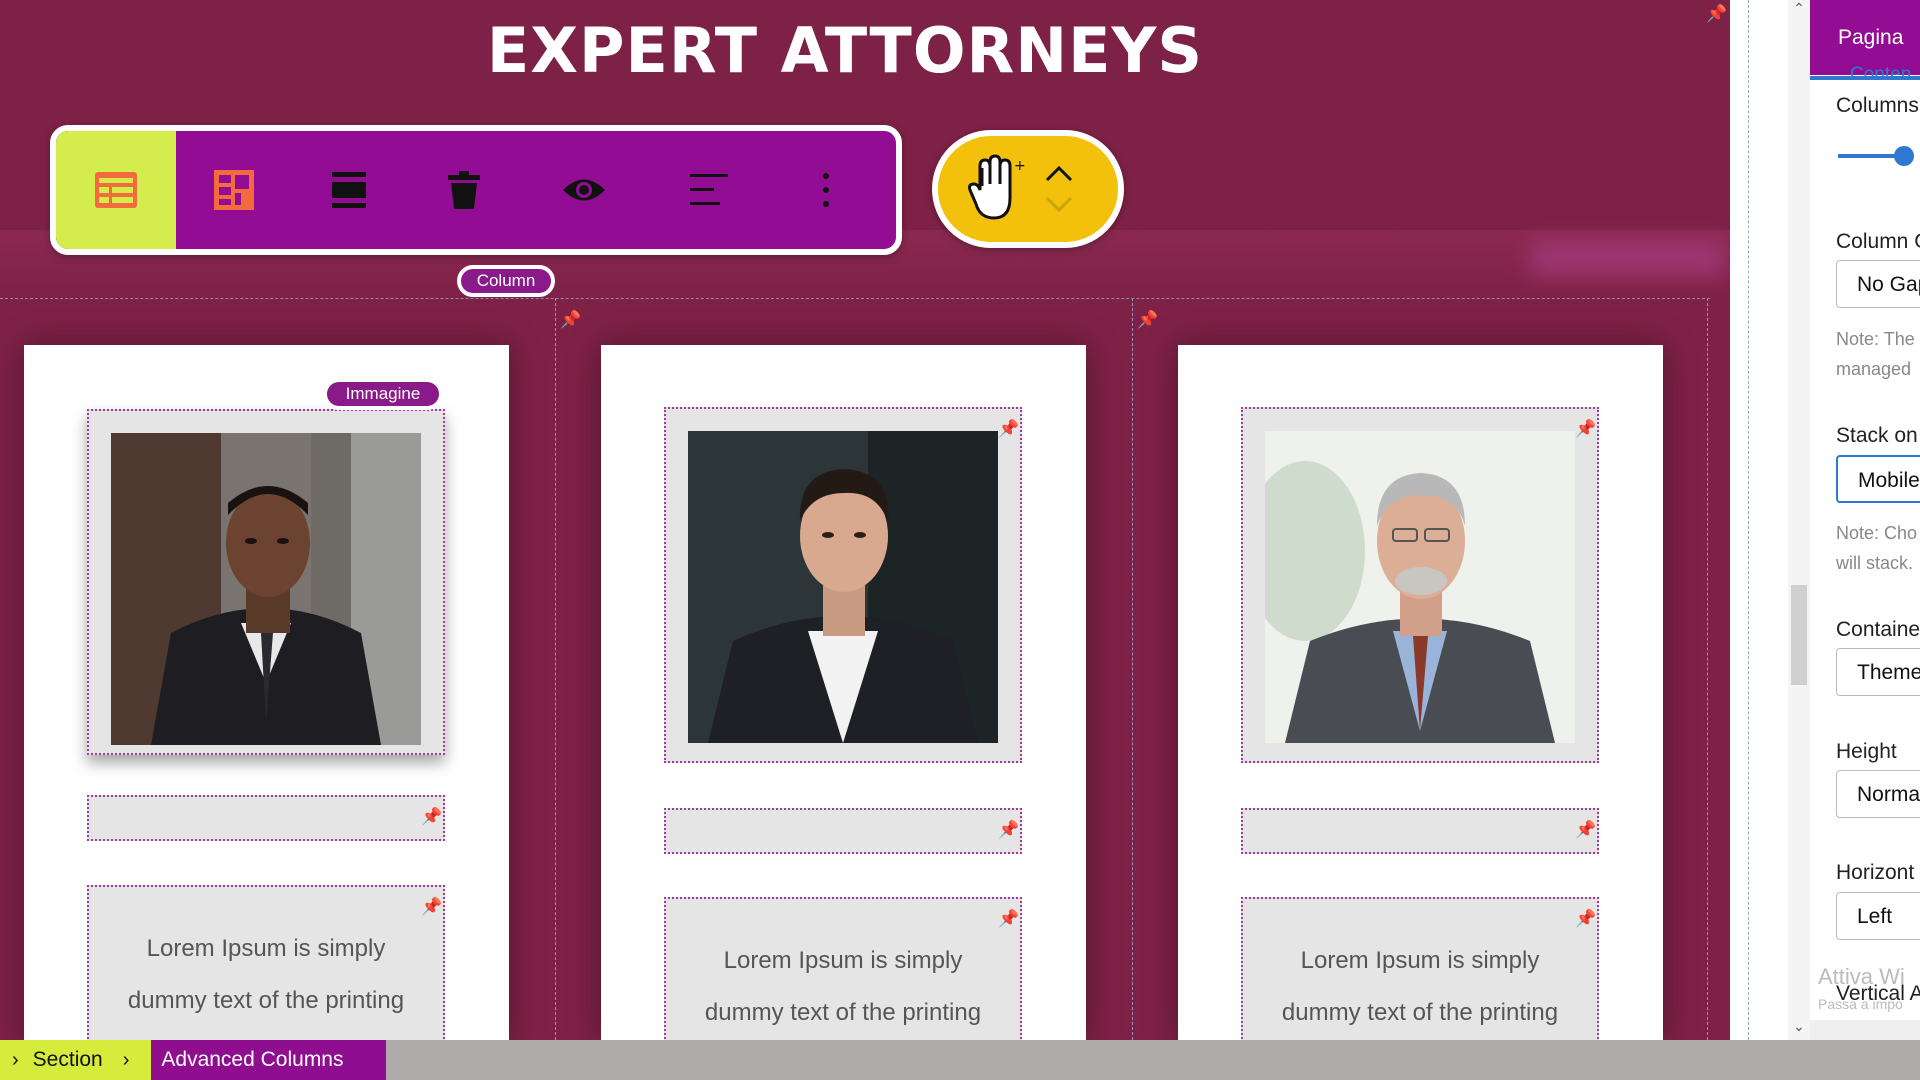  I want to click on panel-scrollbar: ⌃ ⌄, so click(1799, 520).